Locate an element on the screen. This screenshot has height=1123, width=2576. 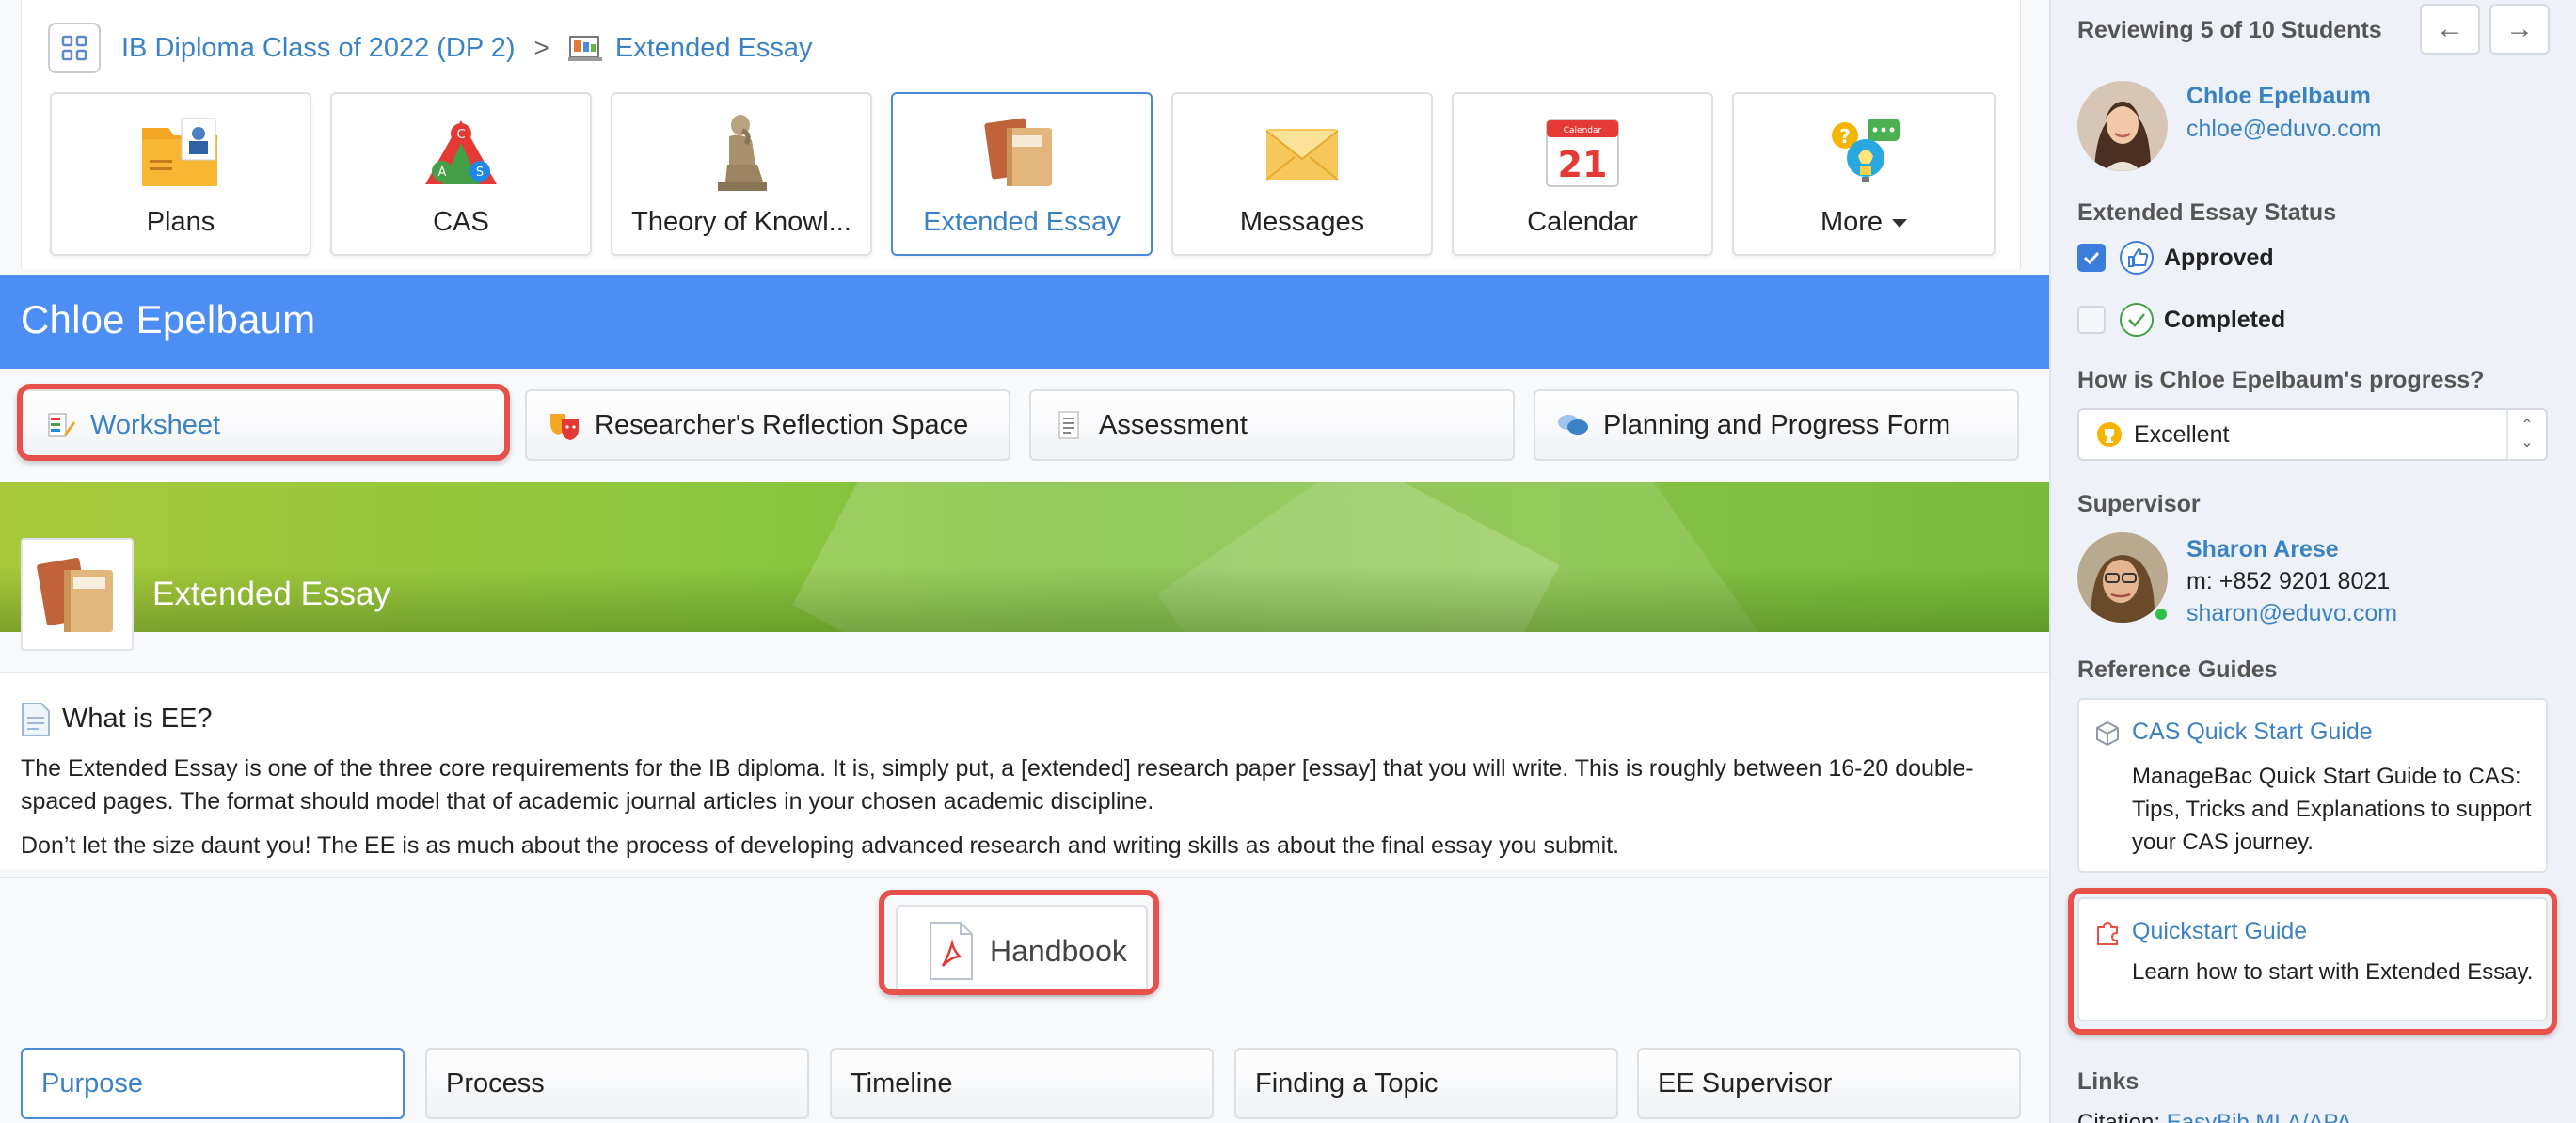
student-avatar is located at coordinates (2122, 126).